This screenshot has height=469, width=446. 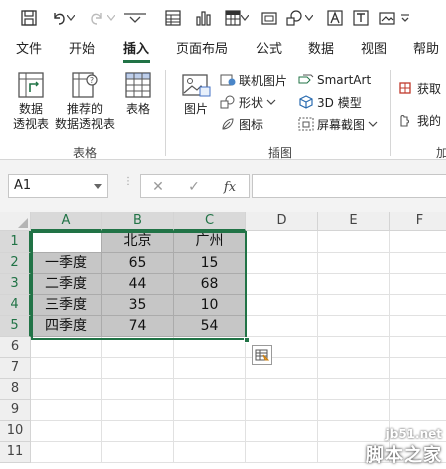 What do you see at coordinates (66, 305) in the screenshot?
I see `cell-a4: 三季度` at bounding box center [66, 305].